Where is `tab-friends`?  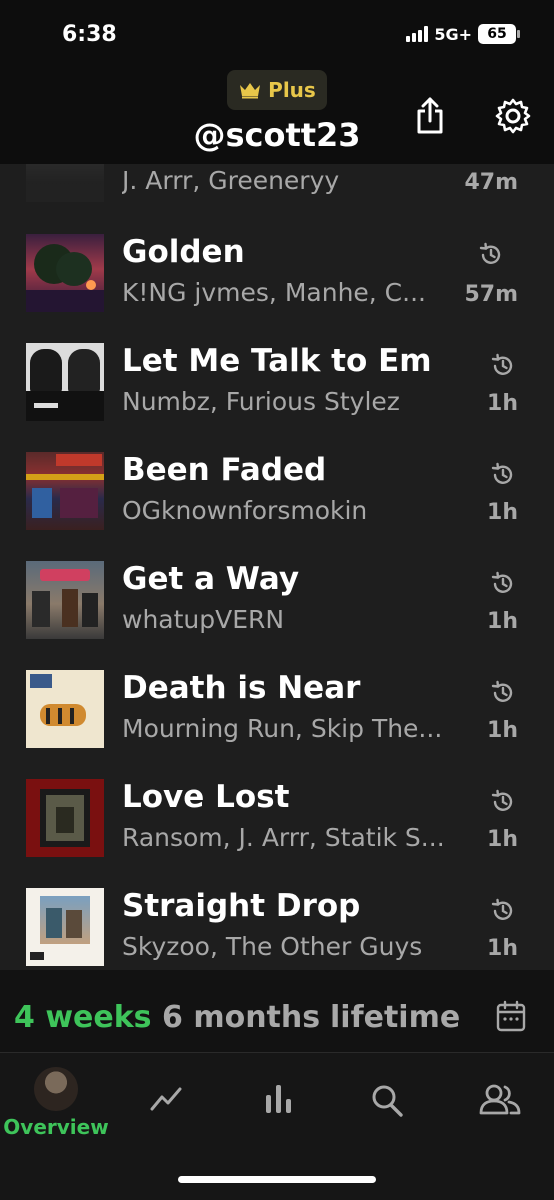
tab-friends is located at coordinates (500, 1128).